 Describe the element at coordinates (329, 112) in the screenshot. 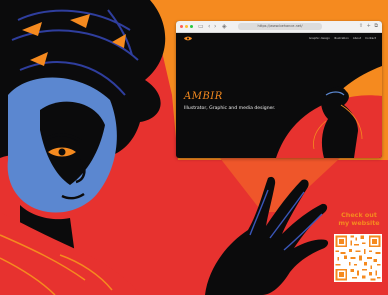

I see `hero-art` at that location.